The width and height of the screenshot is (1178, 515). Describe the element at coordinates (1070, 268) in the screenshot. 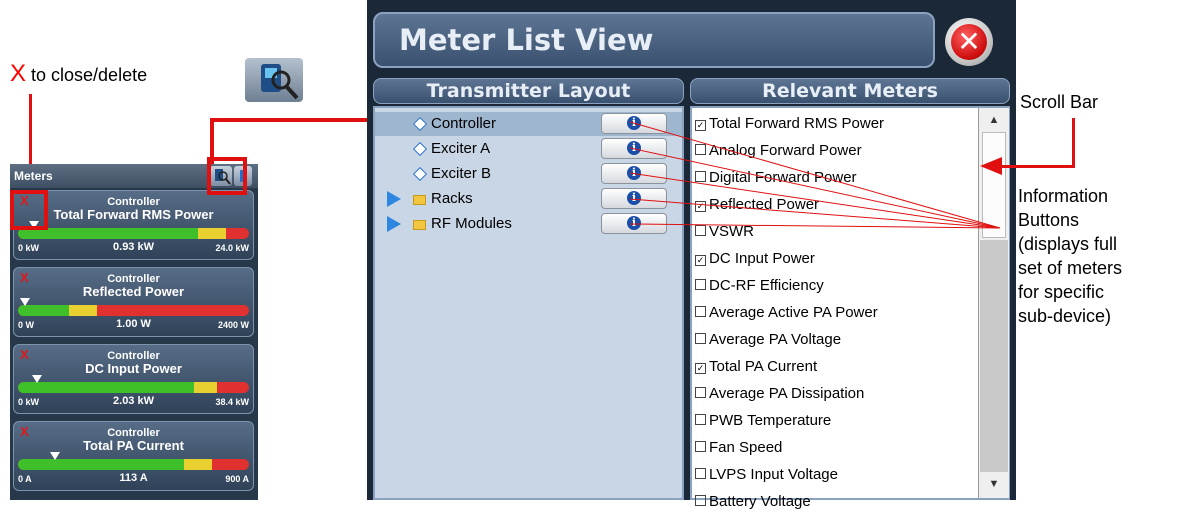

I see `info-annotation-line: set of meters` at that location.